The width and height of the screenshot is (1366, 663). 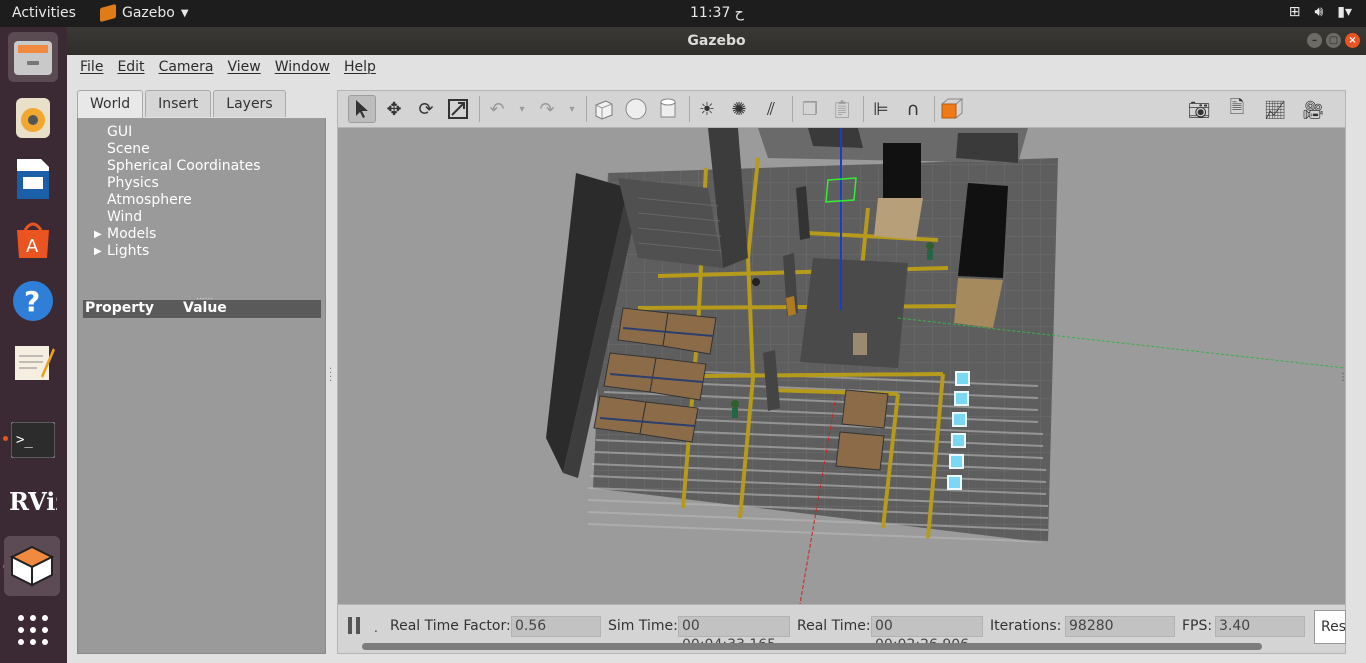 What do you see at coordinates (144, 13) in the screenshot?
I see `app-menu: Gazebo ▼` at bounding box center [144, 13].